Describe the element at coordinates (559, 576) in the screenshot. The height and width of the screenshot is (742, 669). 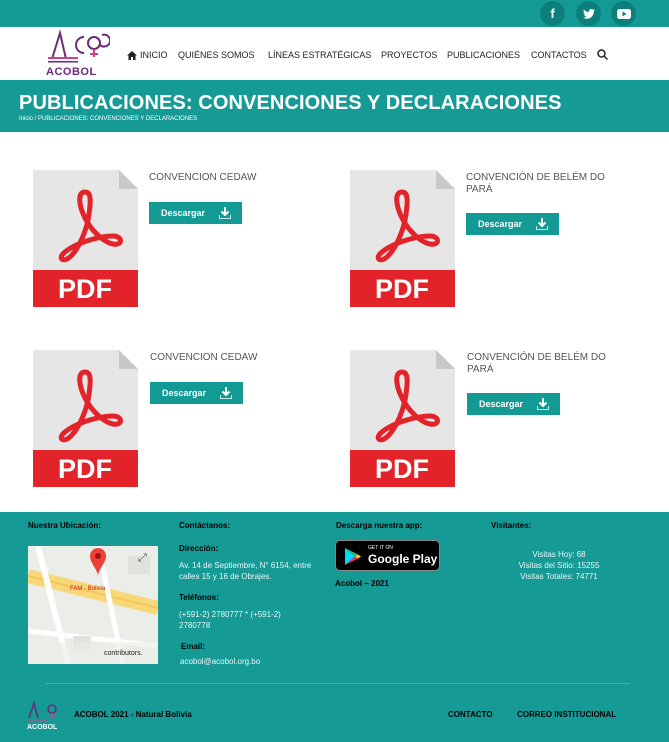
I see `visits-total: Visitas Totales: 74771` at that location.